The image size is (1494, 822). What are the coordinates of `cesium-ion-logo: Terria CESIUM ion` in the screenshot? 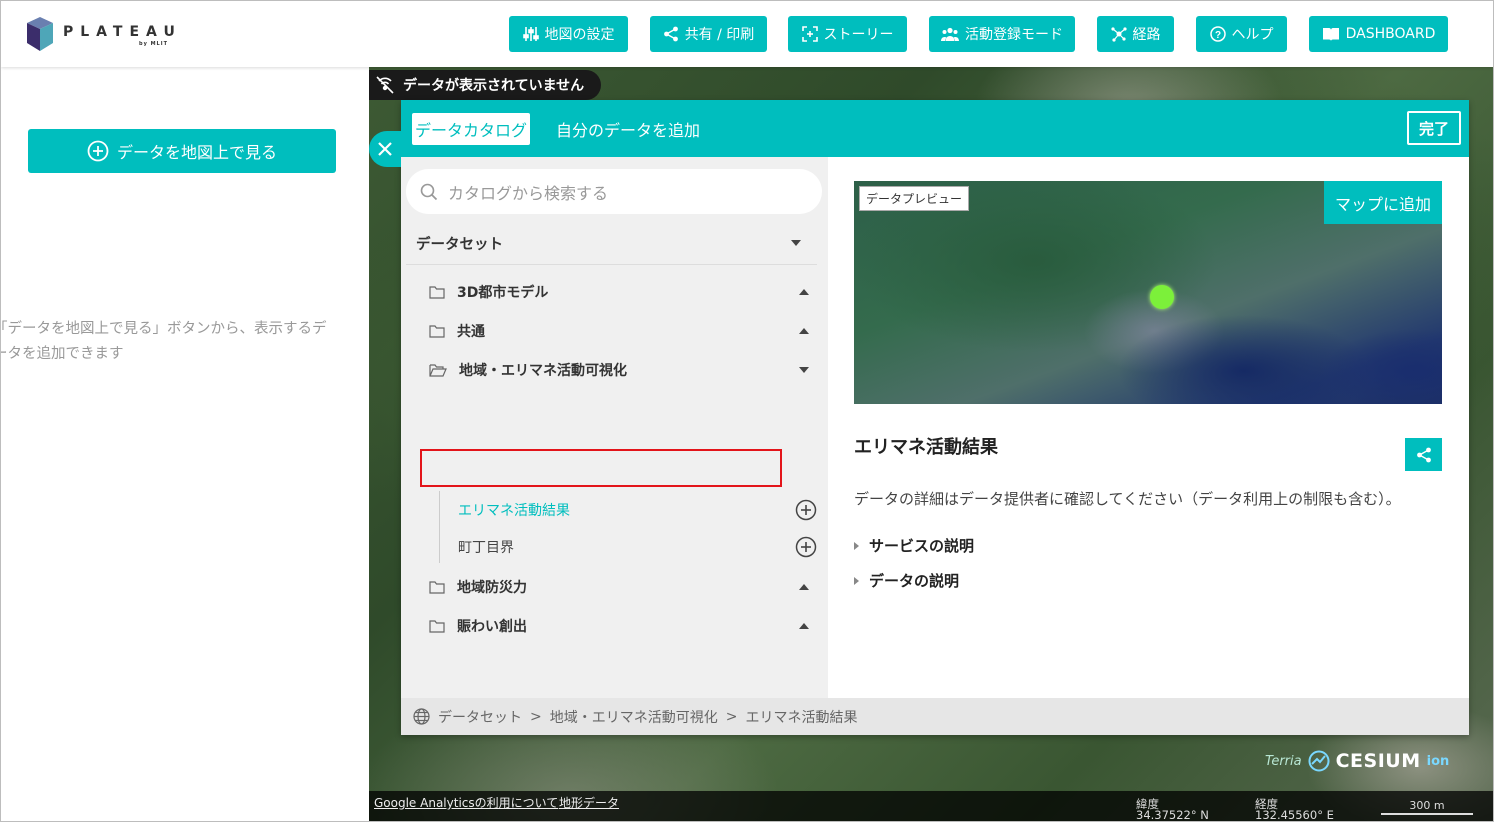 It's located at (1370, 761).